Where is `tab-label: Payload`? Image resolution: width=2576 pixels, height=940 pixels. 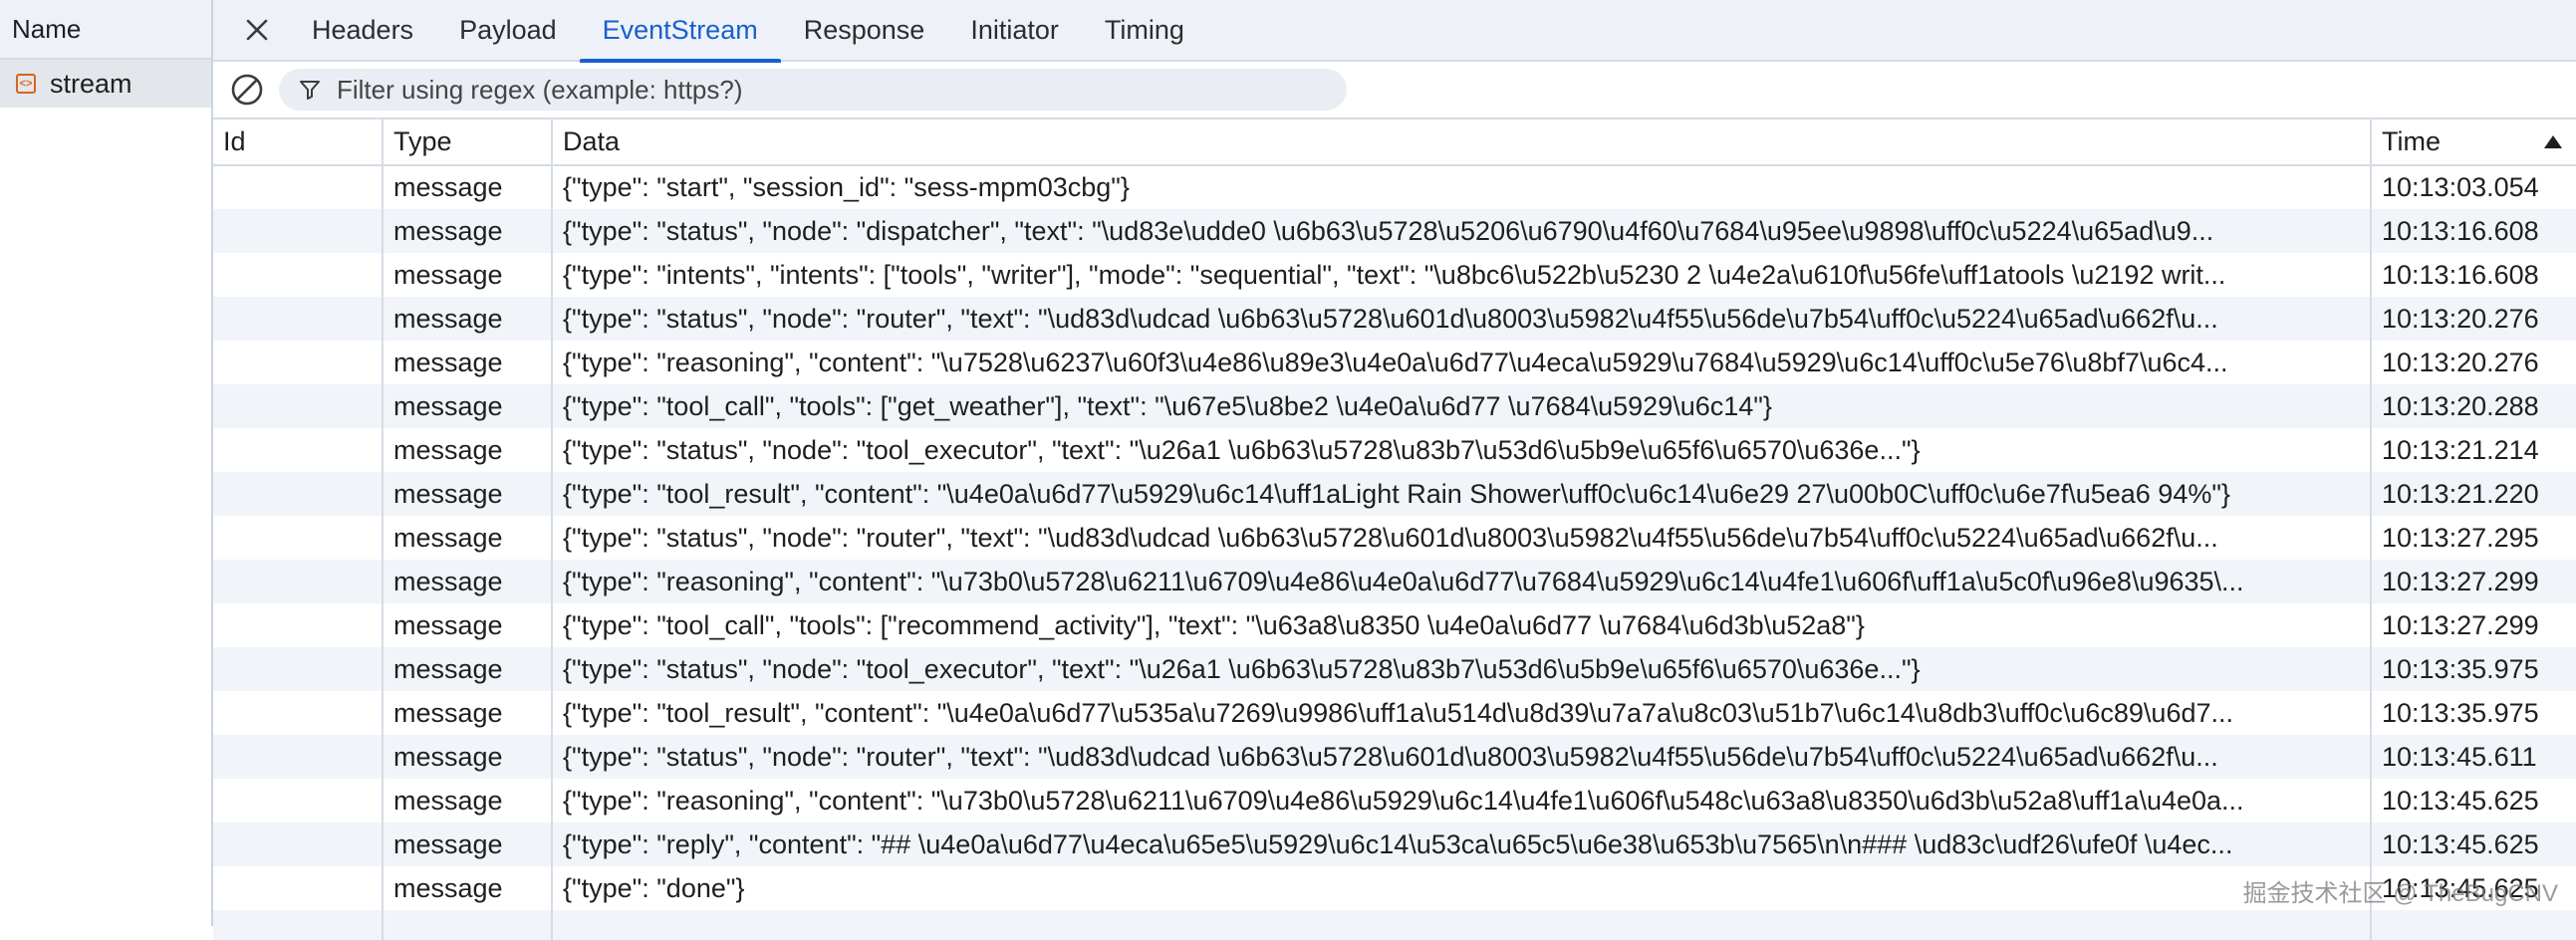 tab-label: Payload is located at coordinates (508, 29).